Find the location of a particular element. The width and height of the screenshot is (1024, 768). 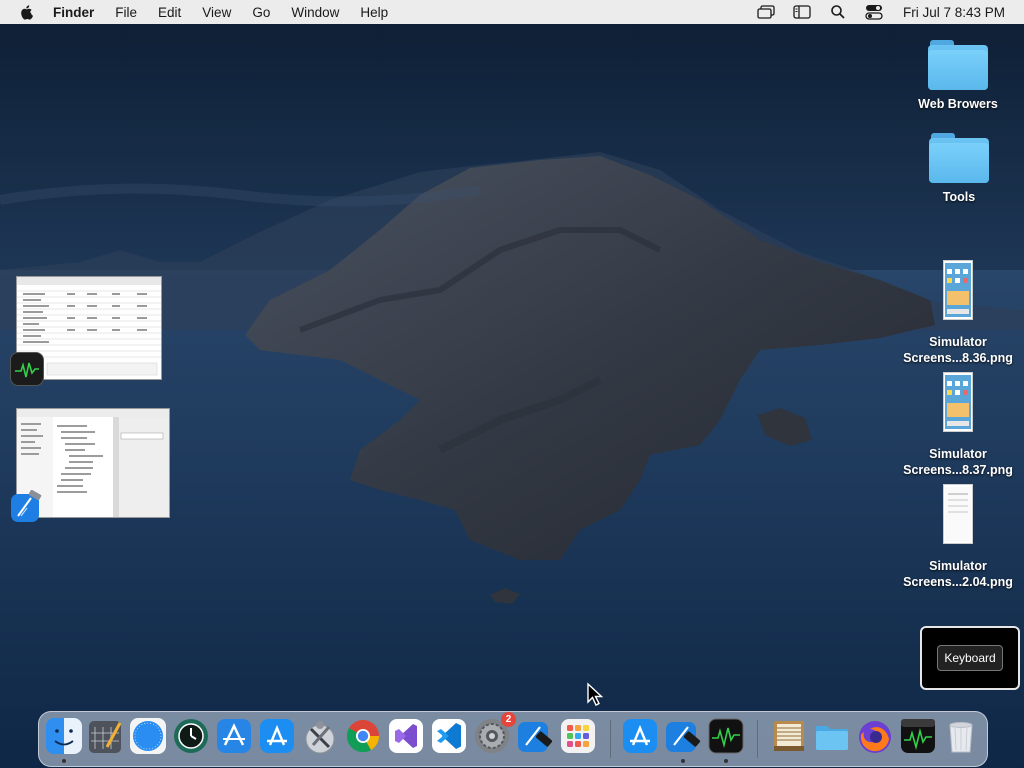

sidebar-toggle-icon is located at coordinates (802, 12).